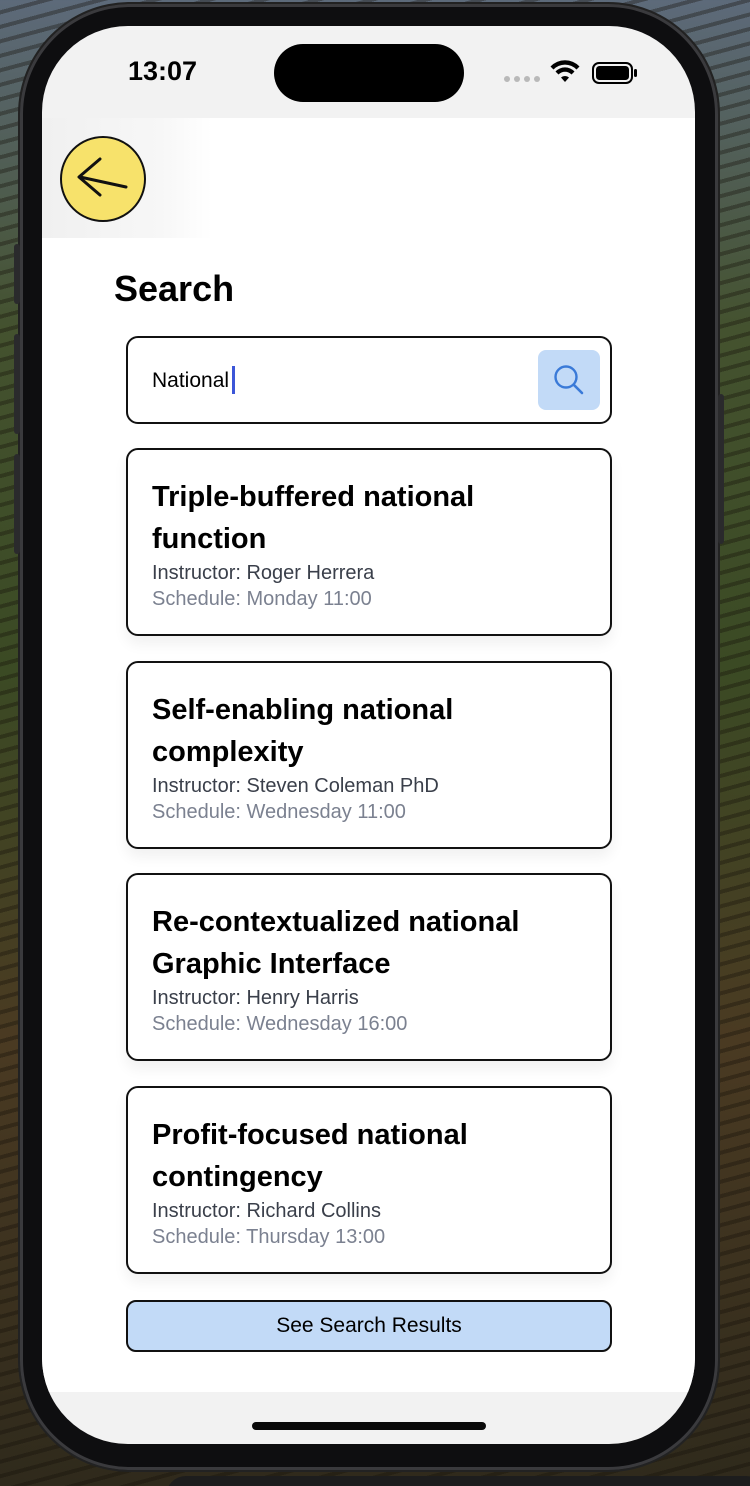 The image size is (750, 1486). What do you see at coordinates (163, 71) in the screenshot?
I see `status-time: 13:07` at bounding box center [163, 71].